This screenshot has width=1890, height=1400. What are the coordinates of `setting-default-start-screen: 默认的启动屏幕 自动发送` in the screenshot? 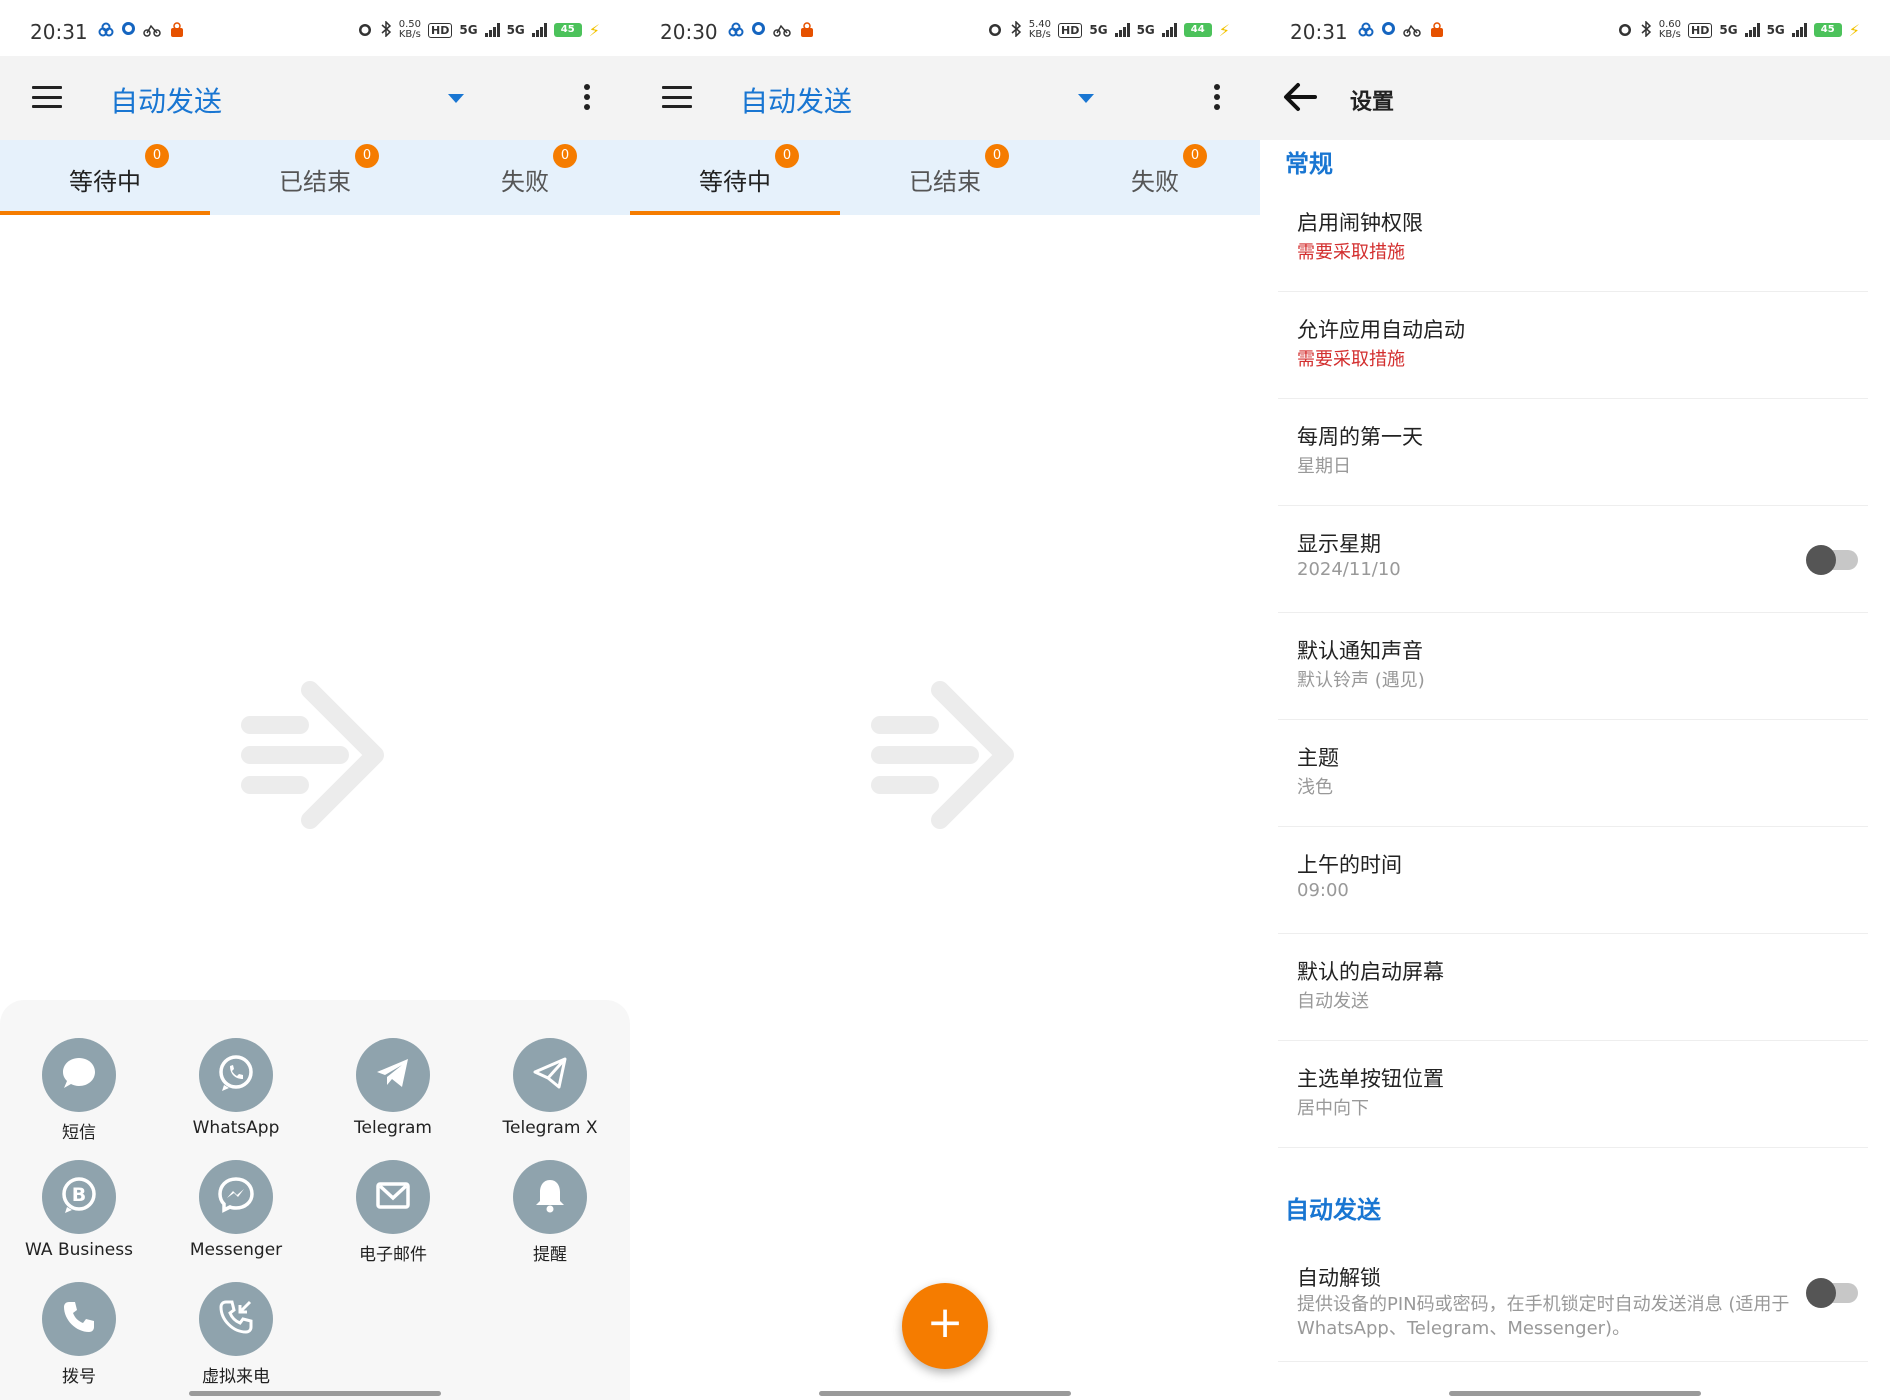 It's located at (1573, 987).